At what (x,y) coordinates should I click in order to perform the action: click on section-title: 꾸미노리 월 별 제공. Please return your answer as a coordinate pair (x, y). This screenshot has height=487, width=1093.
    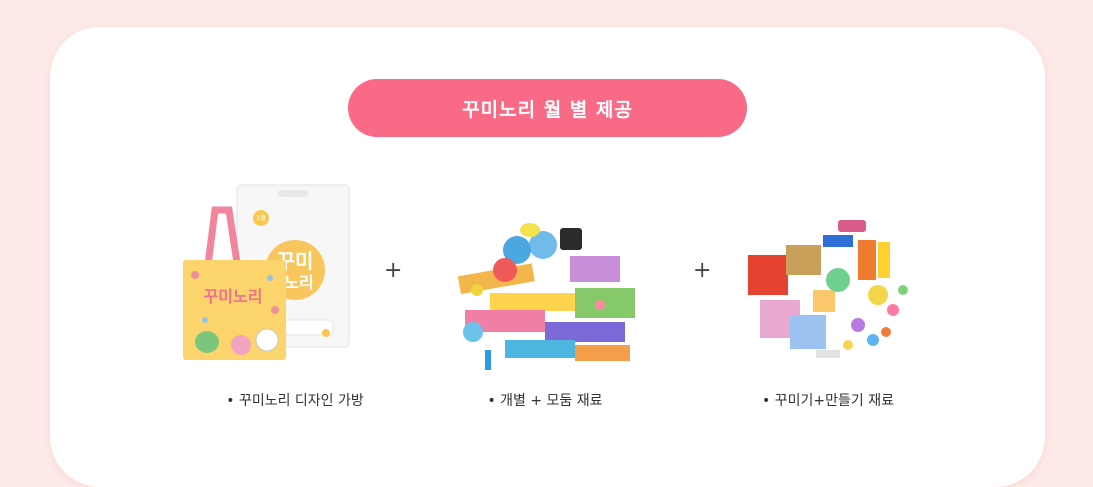
    Looking at the image, I should click on (547, 109).